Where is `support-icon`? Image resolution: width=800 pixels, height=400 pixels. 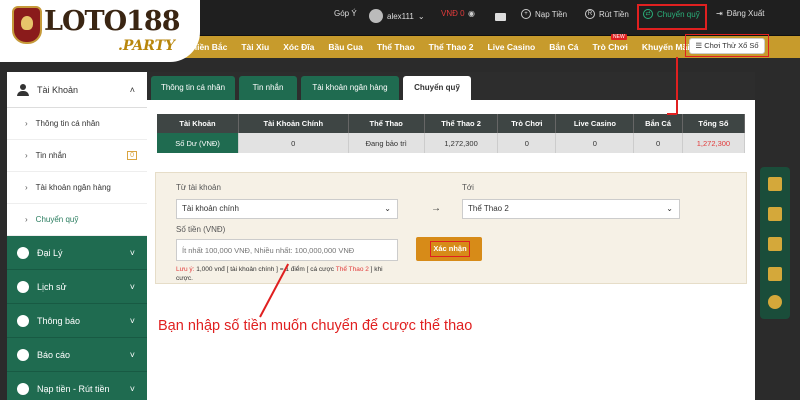 support-icon is located at coordinates (775, 184).